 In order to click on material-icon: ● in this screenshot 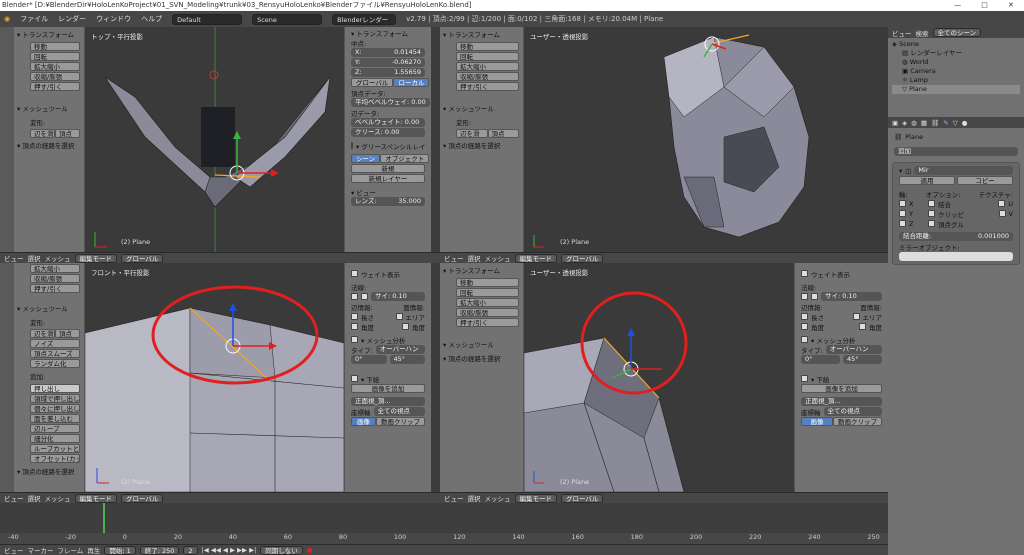, I will do `click(965, 123)`.